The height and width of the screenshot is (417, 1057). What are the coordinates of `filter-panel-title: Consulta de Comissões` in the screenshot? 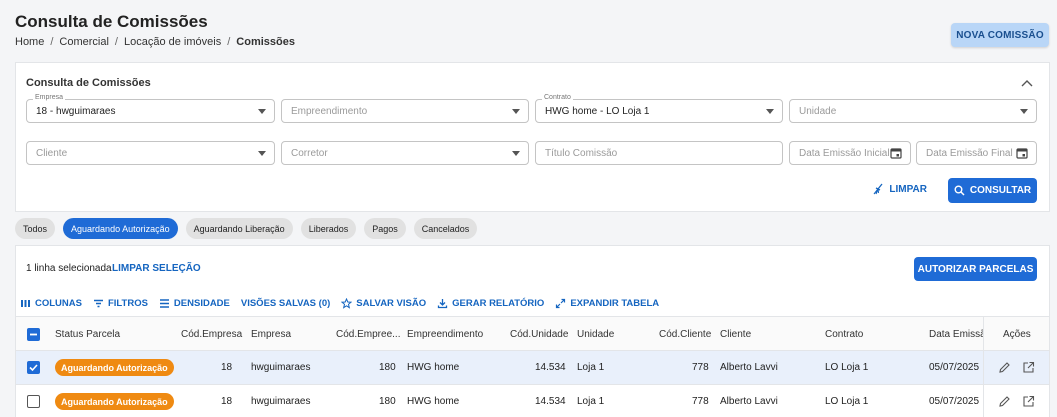 It's located at (88, 83).